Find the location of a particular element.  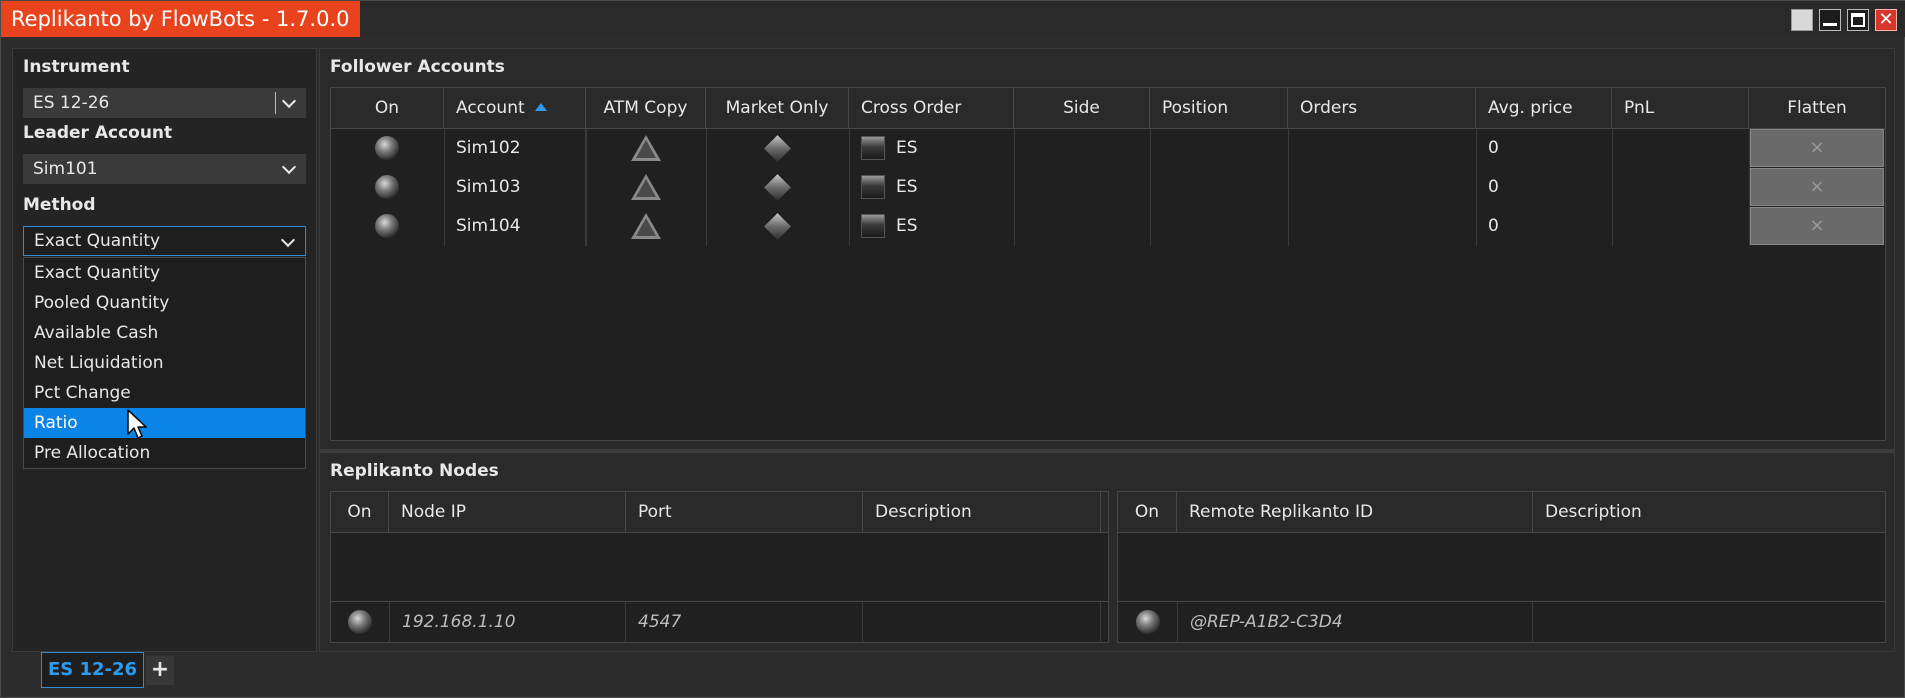

minimize-button is located at coordinates (1830, 20).